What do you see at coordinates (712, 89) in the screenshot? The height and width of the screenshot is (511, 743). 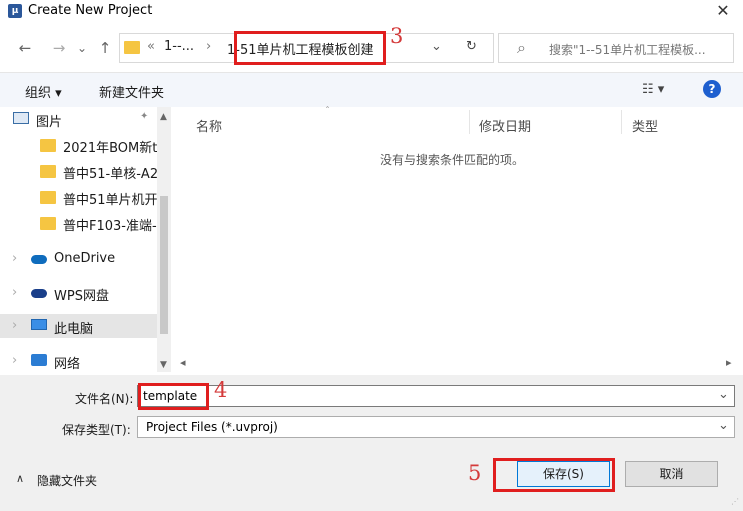 I see `help-icon: ?` at bounding box center [712, 89].